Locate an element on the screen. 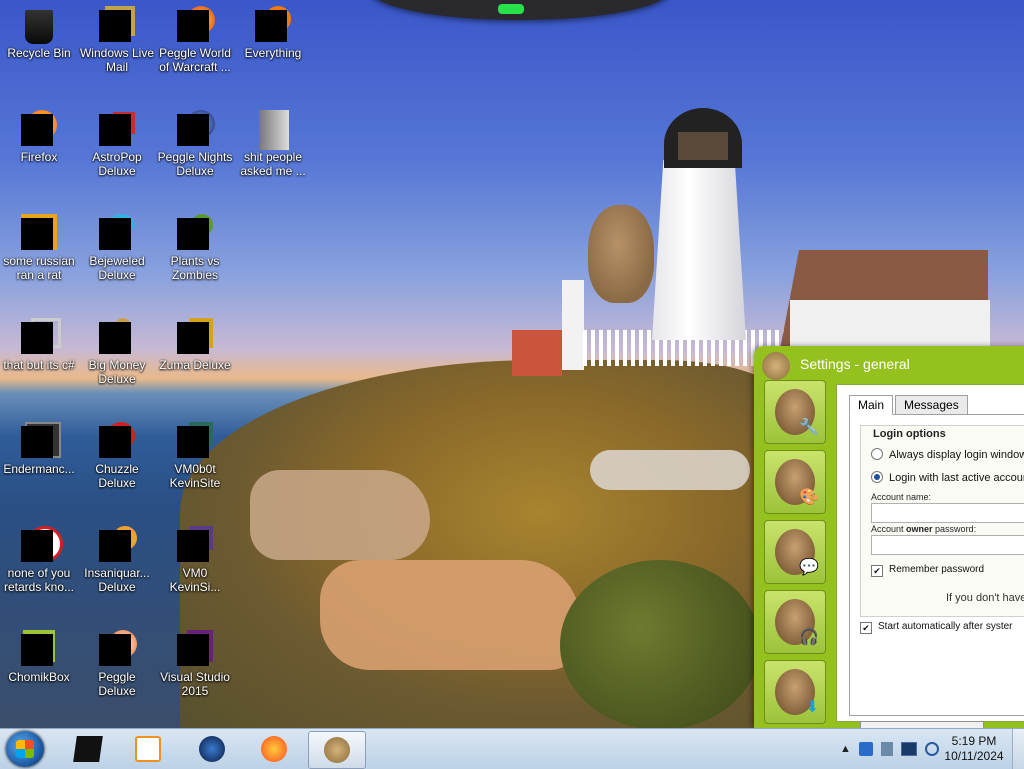 This screenshot has height=769, width=1024. tab-messages: Messages is located at coordinates (931, 405).